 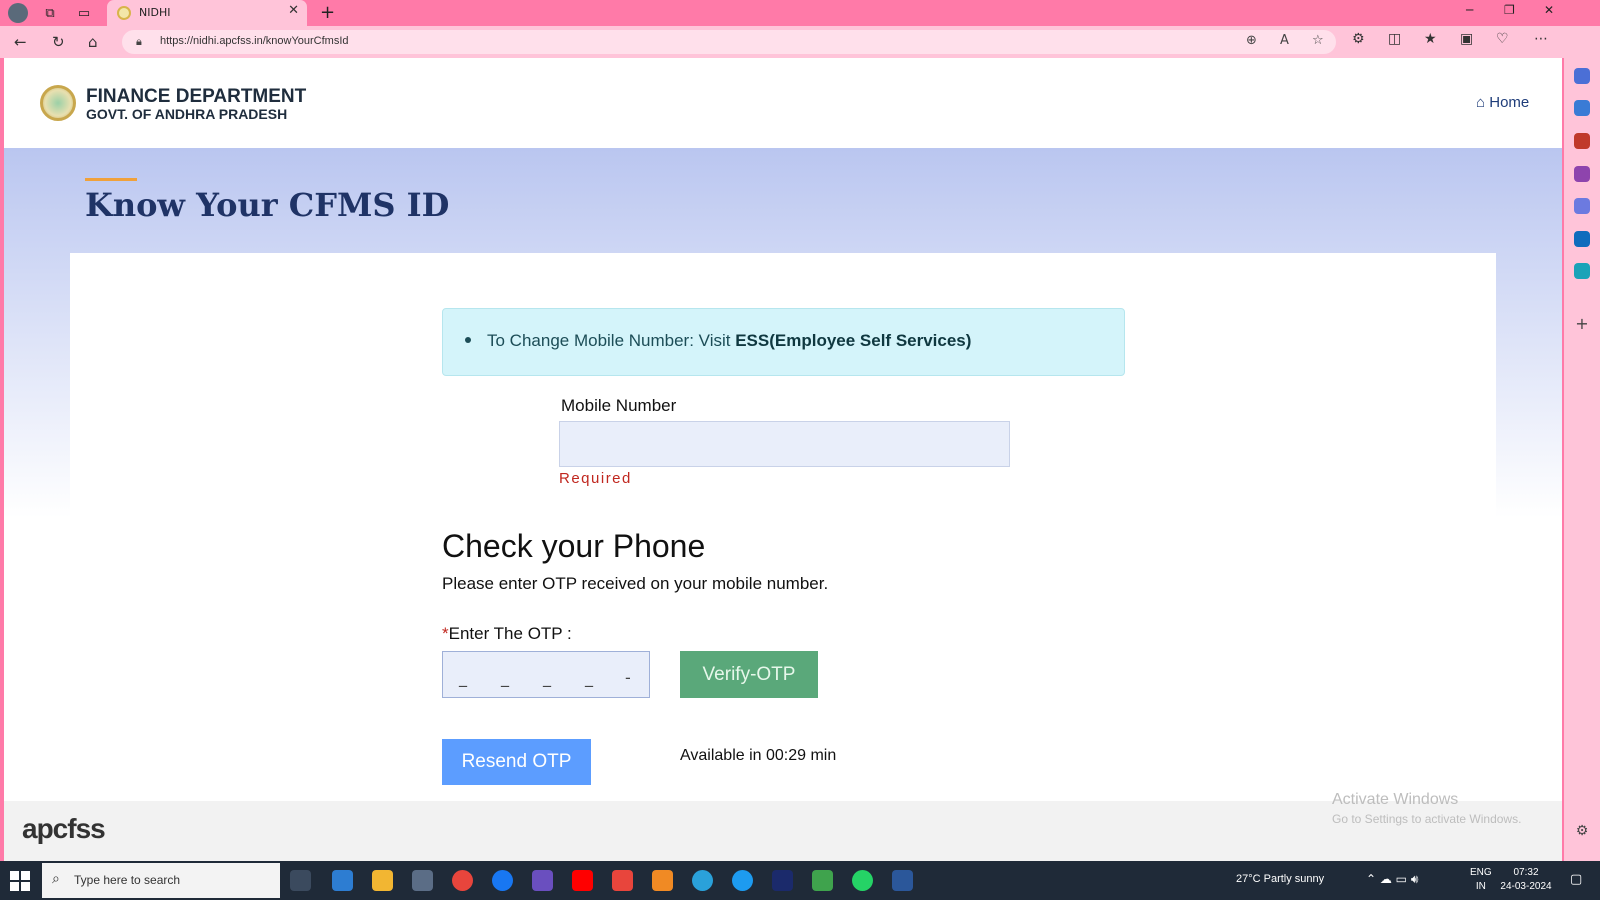 What do you see at coordinates (619, 405) in the screenshot?
I see `mobile-number-label: Mobile Number` at bounding box center [619, 405].